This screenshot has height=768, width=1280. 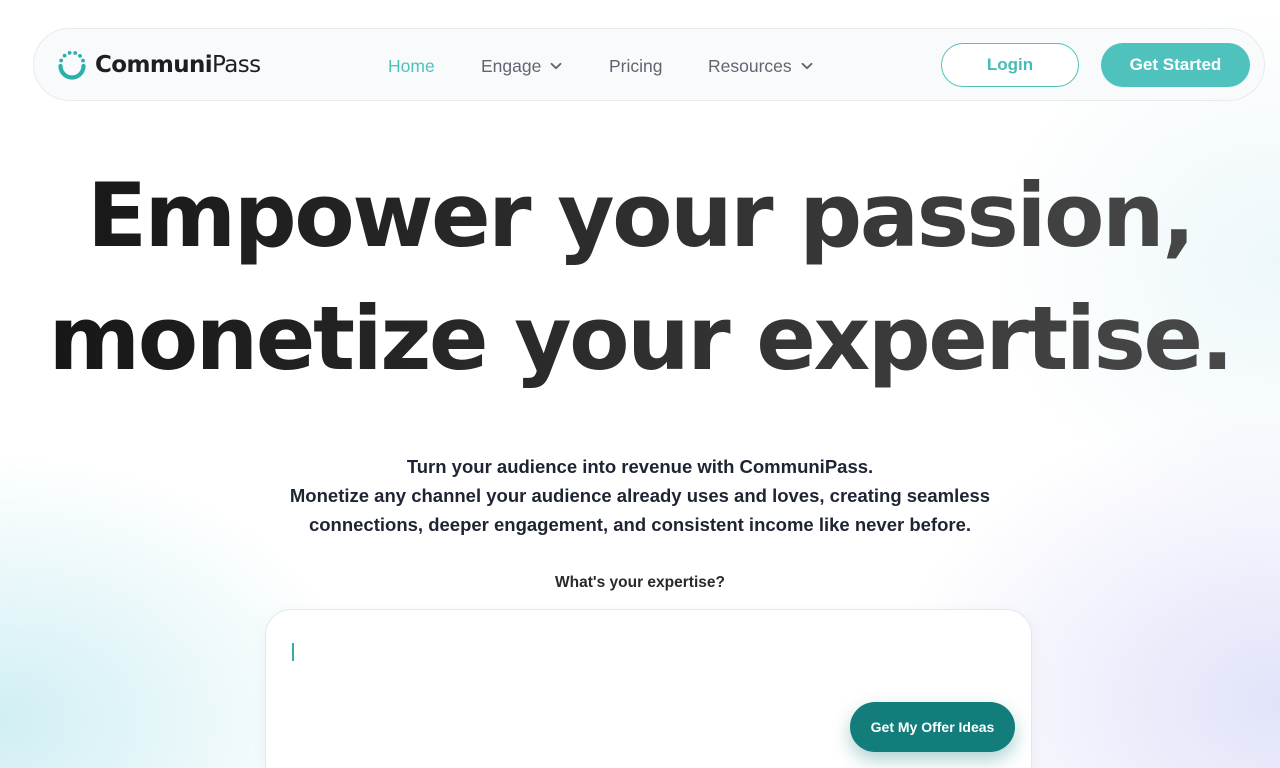 What do you see at coordinates (1175, 65) in the screenshot?
I see `get-started-button: Get Started` at bounding box center [1175, 65].